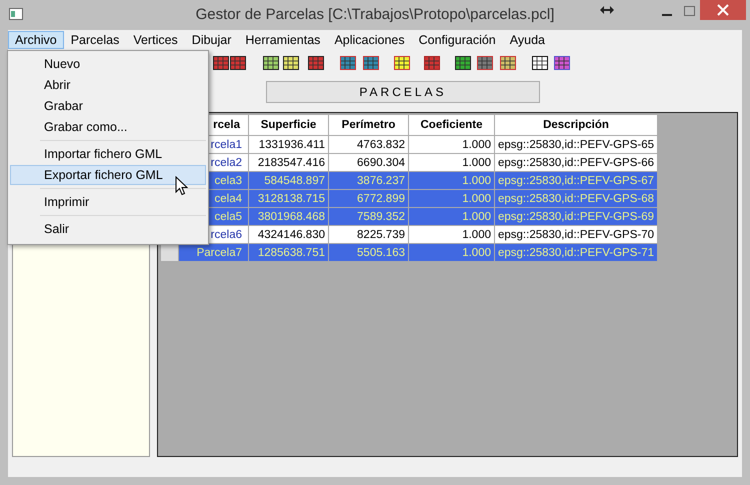  Describe the element at coordinates (288, 181) in the screenshot. I see `table-cell: 584548.897` at that location.